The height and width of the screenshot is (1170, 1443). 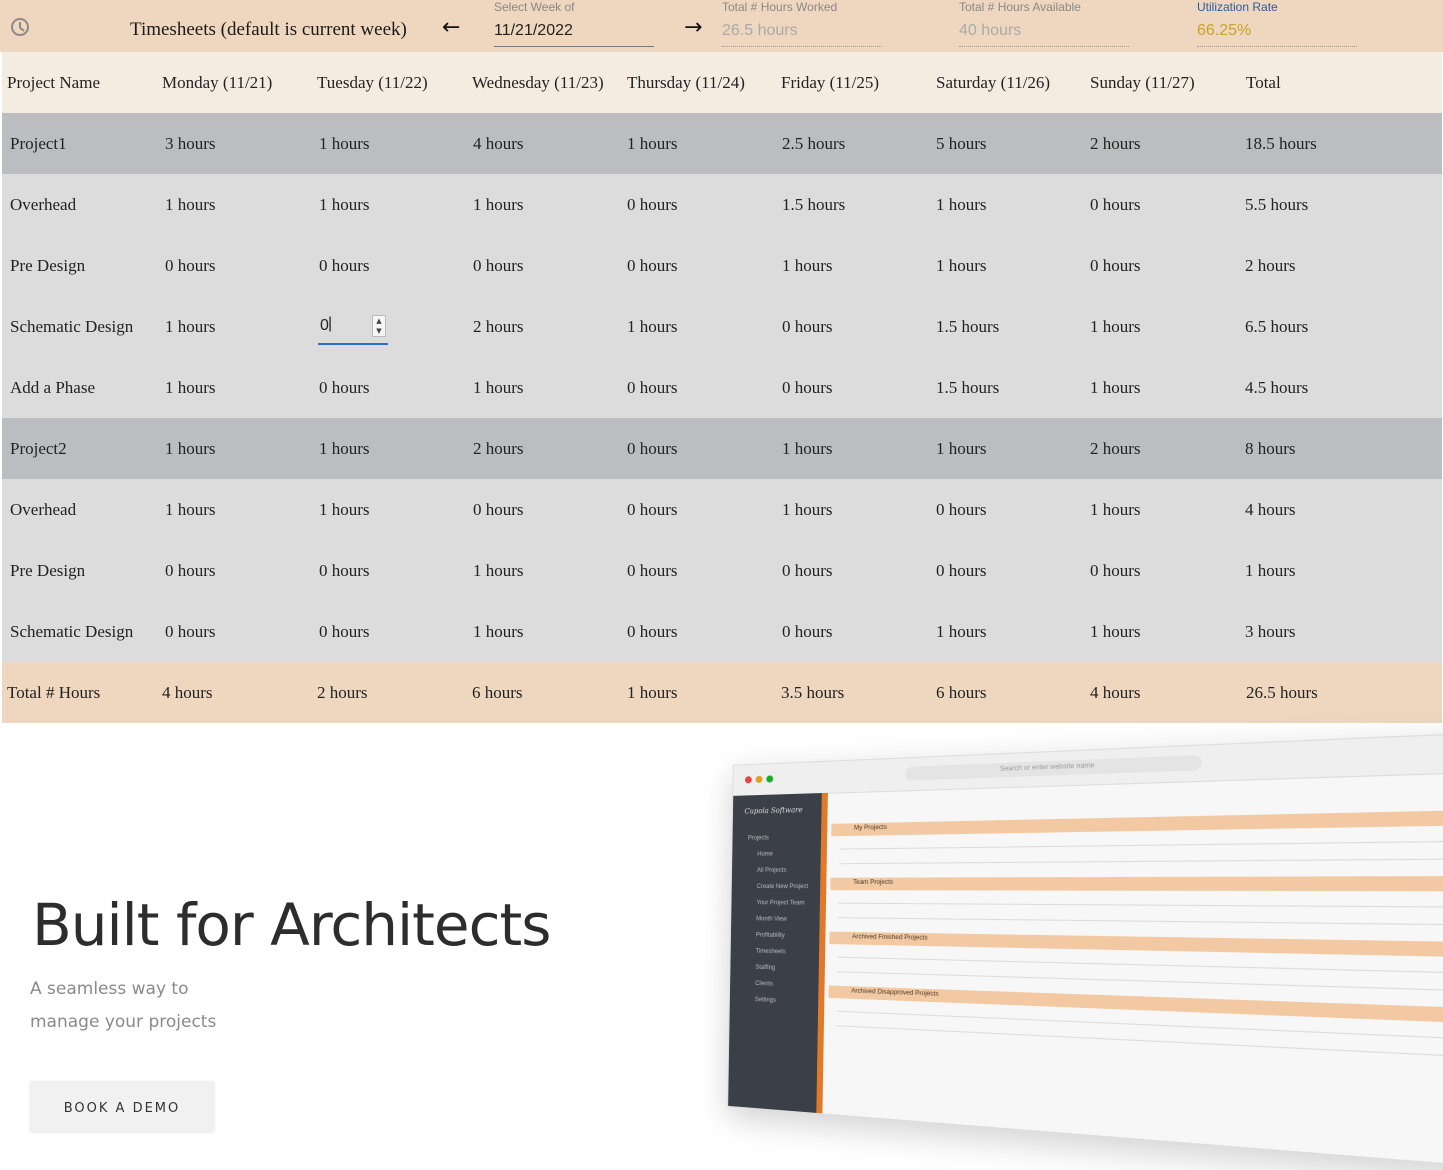 I want to click on column-header: Saturday (11/26), so click(x=993, y=82).